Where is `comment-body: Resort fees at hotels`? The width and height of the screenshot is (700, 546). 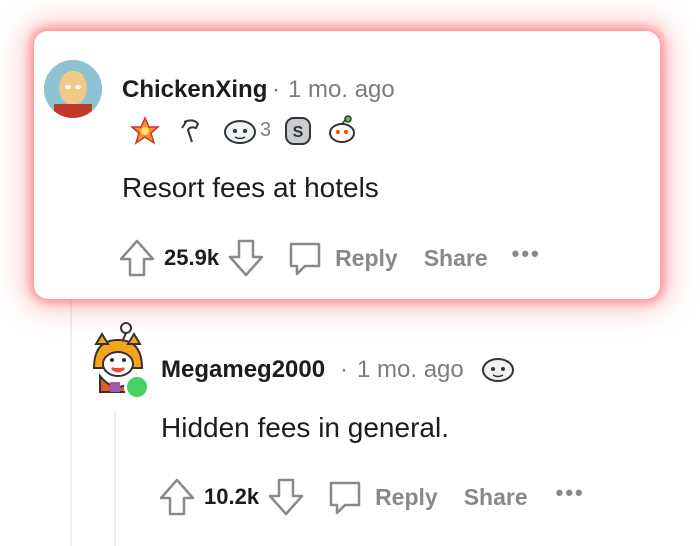 comment-body: Resort fees at hotels is located at coordinates (250, 187).